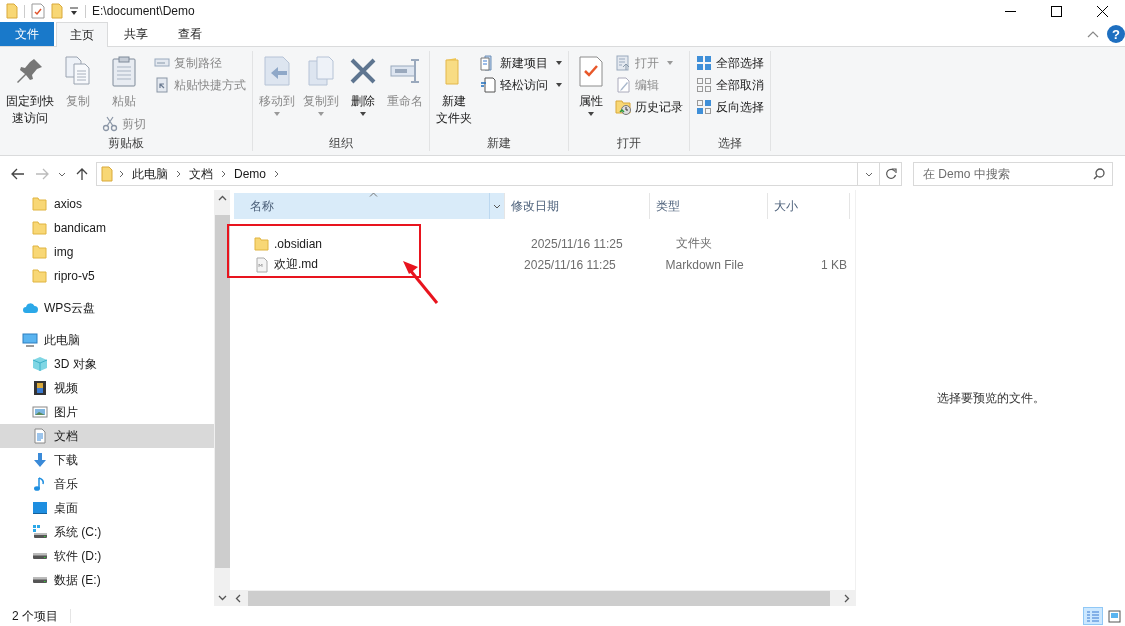 The width and height of the screenshot is (1125, 626). What do you see at coordinates (107, 436) in the screenshot?
I see `tree-item: 文档` at bounding box center [107, 436].